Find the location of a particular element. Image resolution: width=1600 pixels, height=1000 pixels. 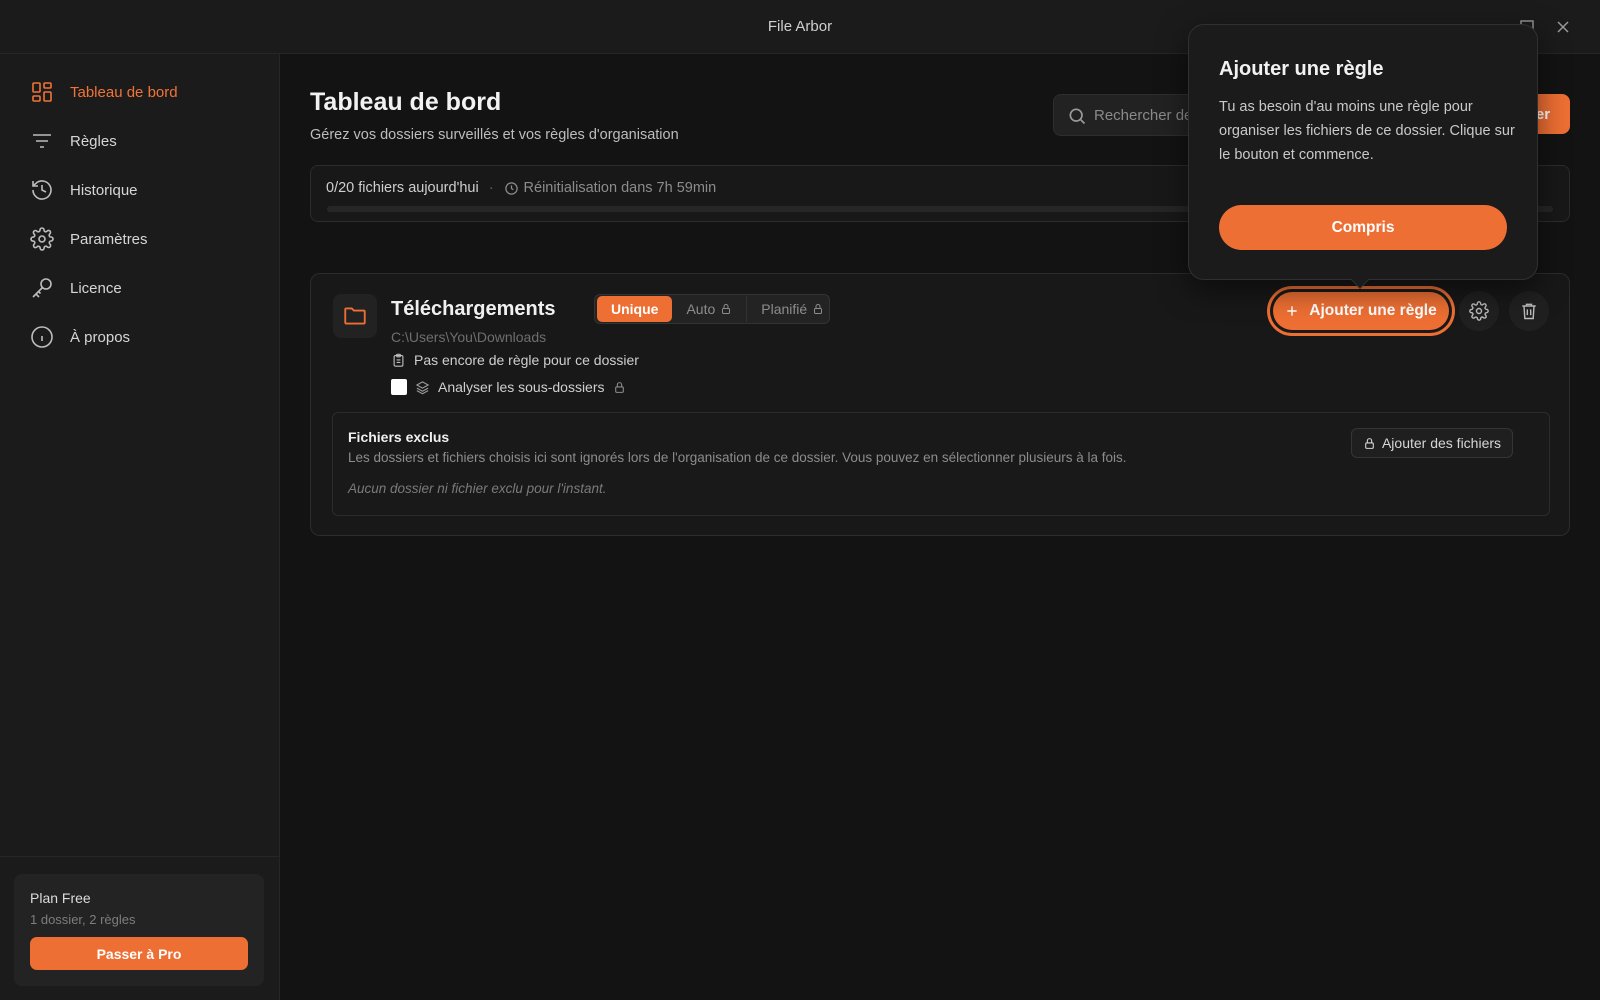

sidebar-item-label: Historique is located at coordinates (104, 190).